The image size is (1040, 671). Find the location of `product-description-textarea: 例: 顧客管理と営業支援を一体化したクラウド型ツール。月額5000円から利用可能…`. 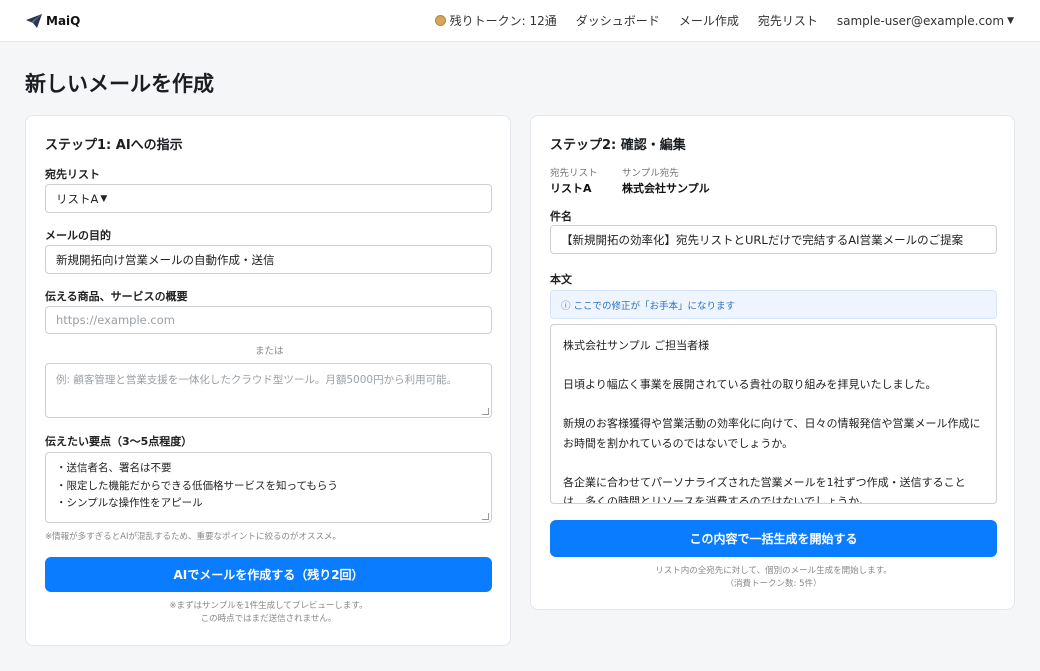

product-description-textarea: 例: 顧客管理と営業支援を一体化したクラウド型ツール。月額5000円から利用可能… is located at coordinates (268, 390).